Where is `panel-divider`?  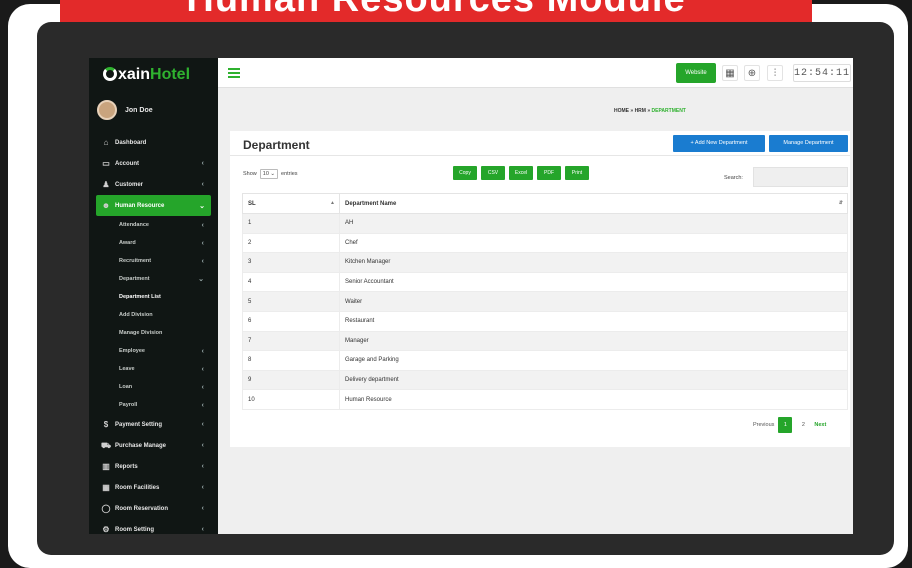 panel-divider is located at coordinates (540, 155).